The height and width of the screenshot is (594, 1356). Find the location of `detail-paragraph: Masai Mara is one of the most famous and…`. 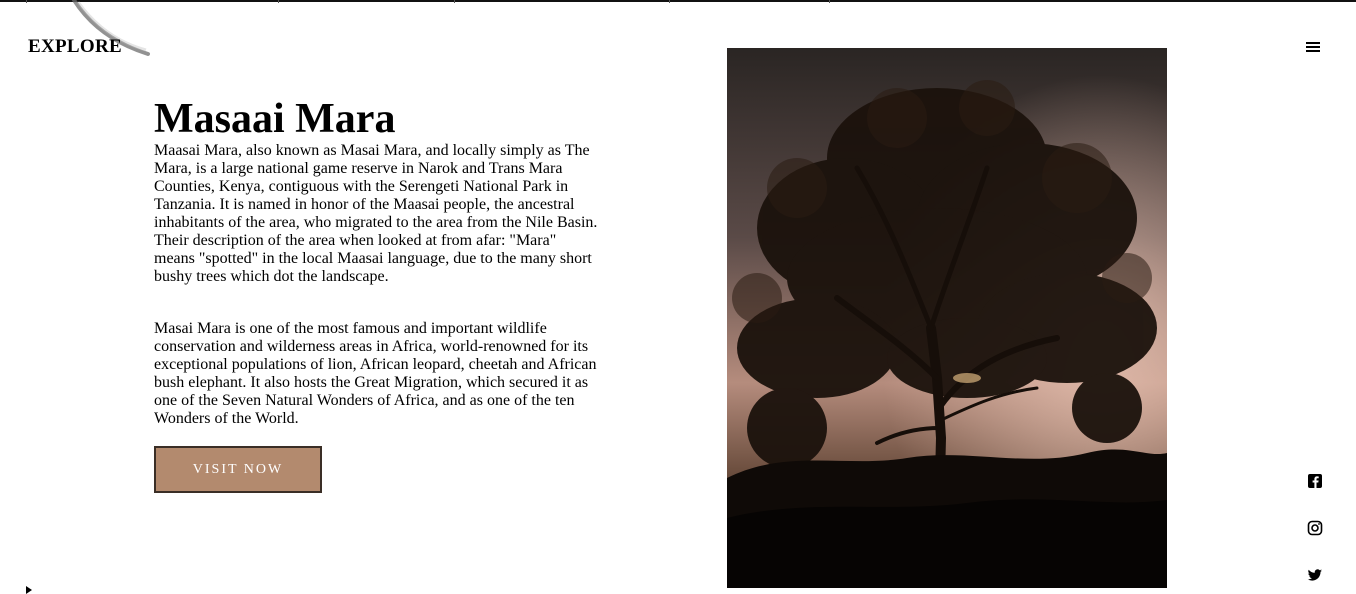

detail-paragraph: Masai Mara is one of the most famous and… is located at coordinates (375, 373).